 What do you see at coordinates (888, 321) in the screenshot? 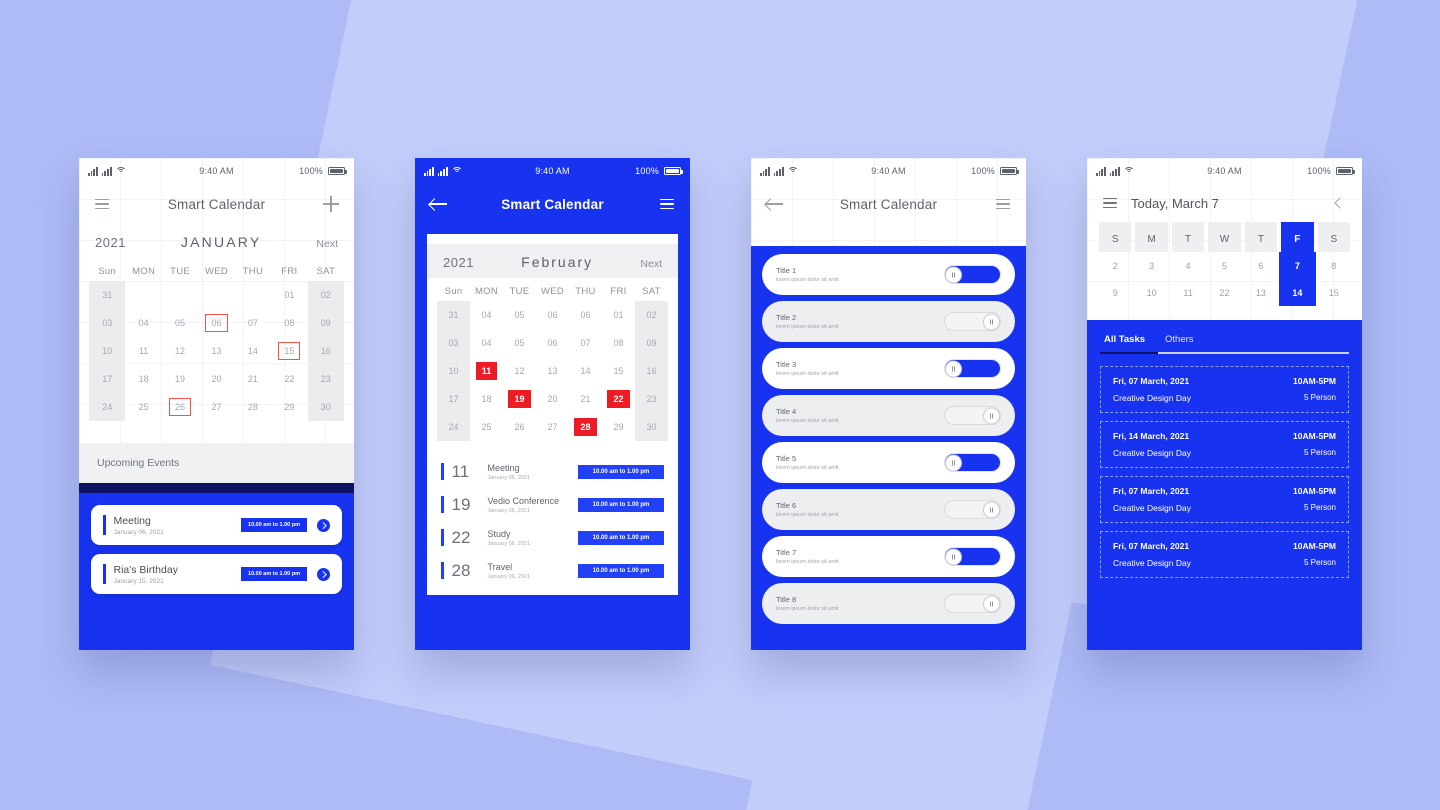
I see `toggle-card: Title 2 lorem ipsum dolor sit amit` at bounding box center [888, 321].